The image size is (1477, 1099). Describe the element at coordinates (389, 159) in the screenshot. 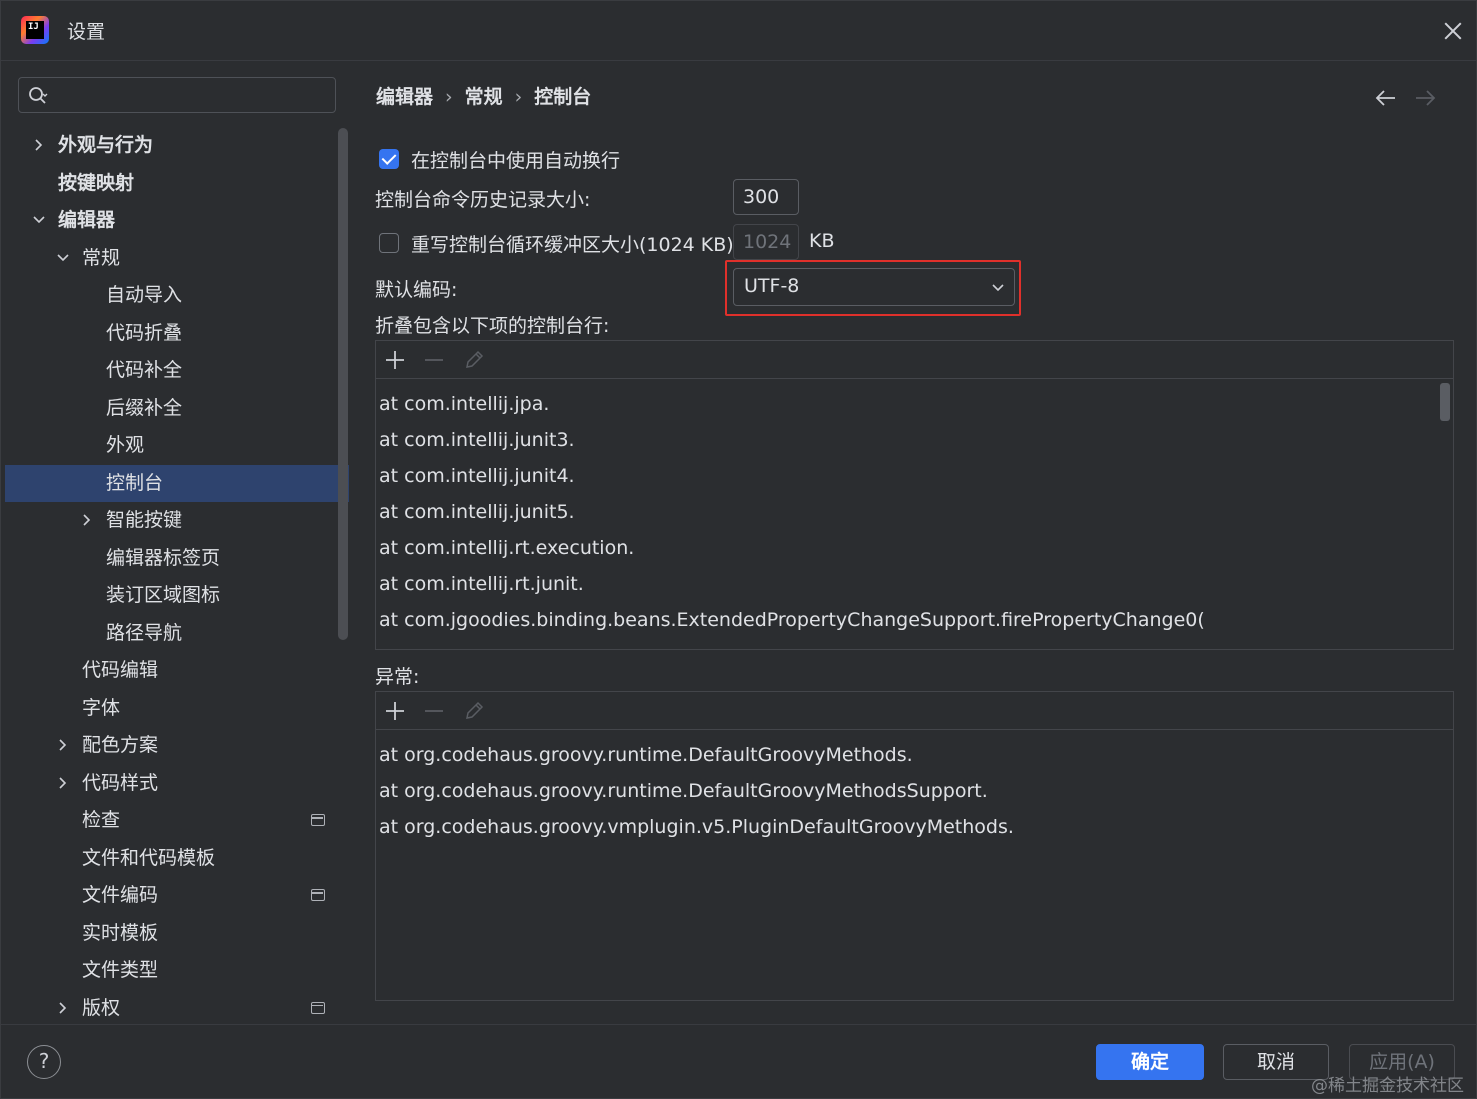

I see `soft-wrap-checkbox` at that location.